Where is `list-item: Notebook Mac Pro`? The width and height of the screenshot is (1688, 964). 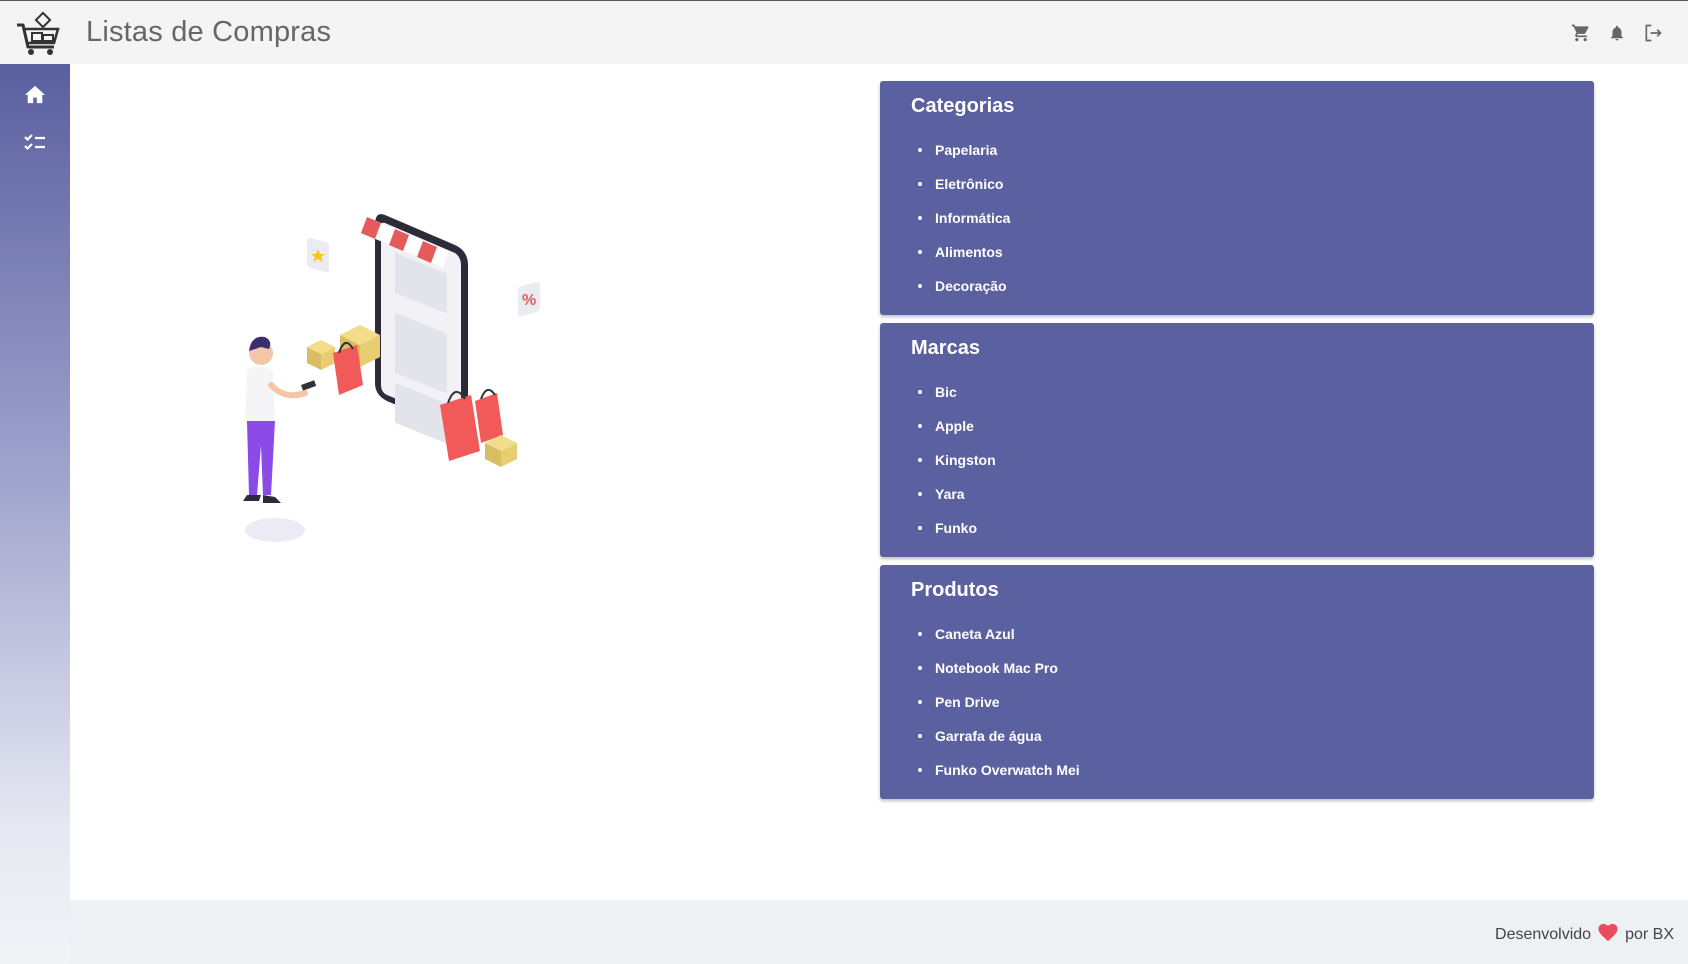 list-item: Notebook Mac Pro is located at coordinates (995, 676).